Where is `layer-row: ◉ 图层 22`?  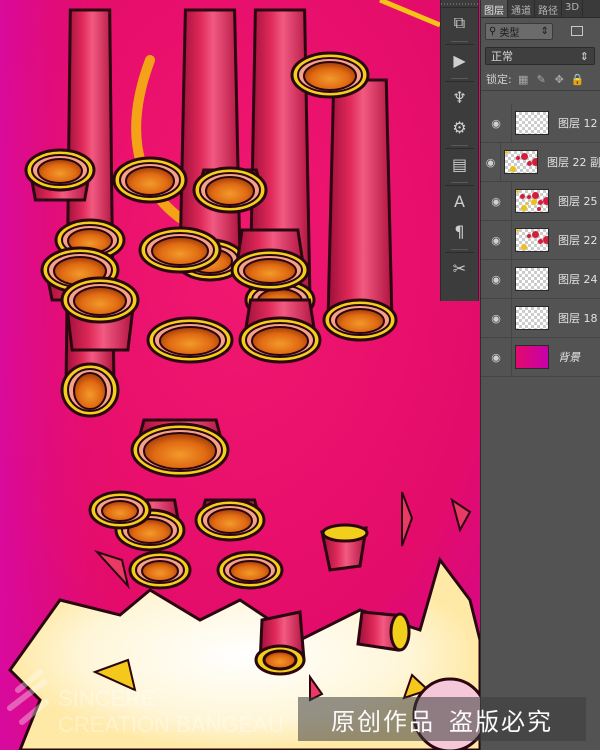 layer-row: ◉ 图层 22 is located at coordinates (540, 240).